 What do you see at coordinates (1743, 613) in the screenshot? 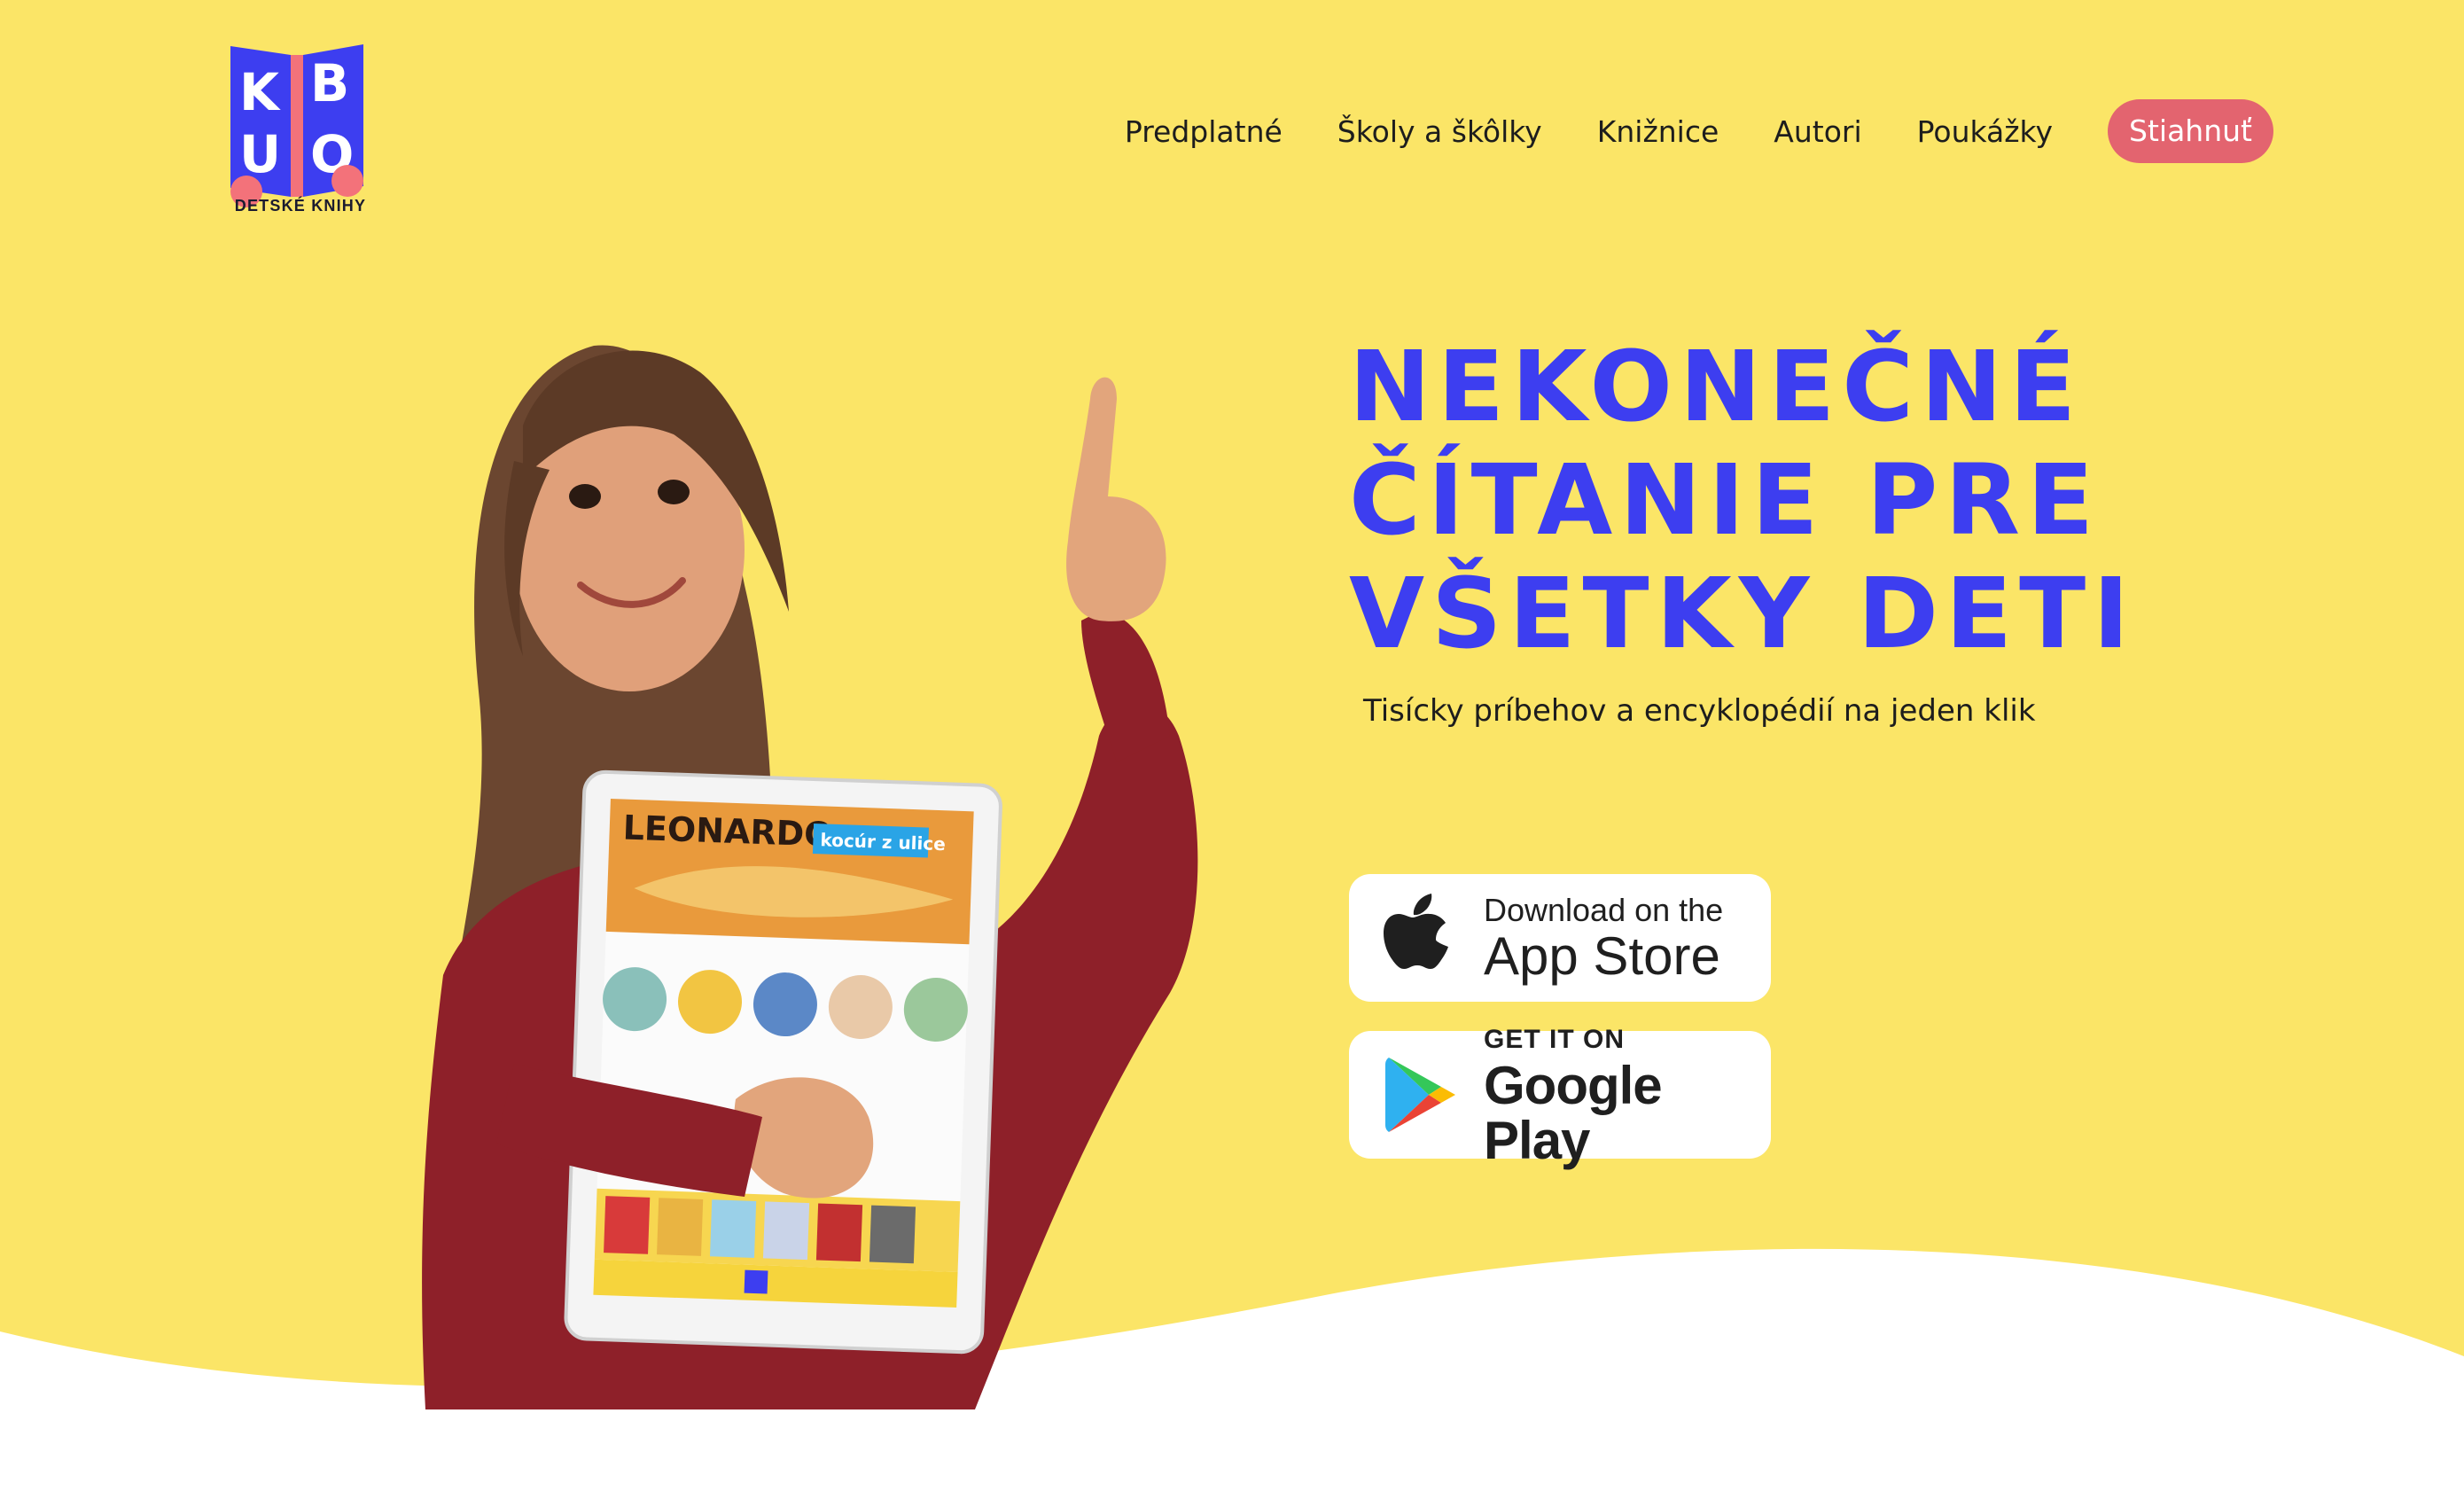
I see `headline-line-3: VŠETKY DETI` at bounding box center [1743, 613].